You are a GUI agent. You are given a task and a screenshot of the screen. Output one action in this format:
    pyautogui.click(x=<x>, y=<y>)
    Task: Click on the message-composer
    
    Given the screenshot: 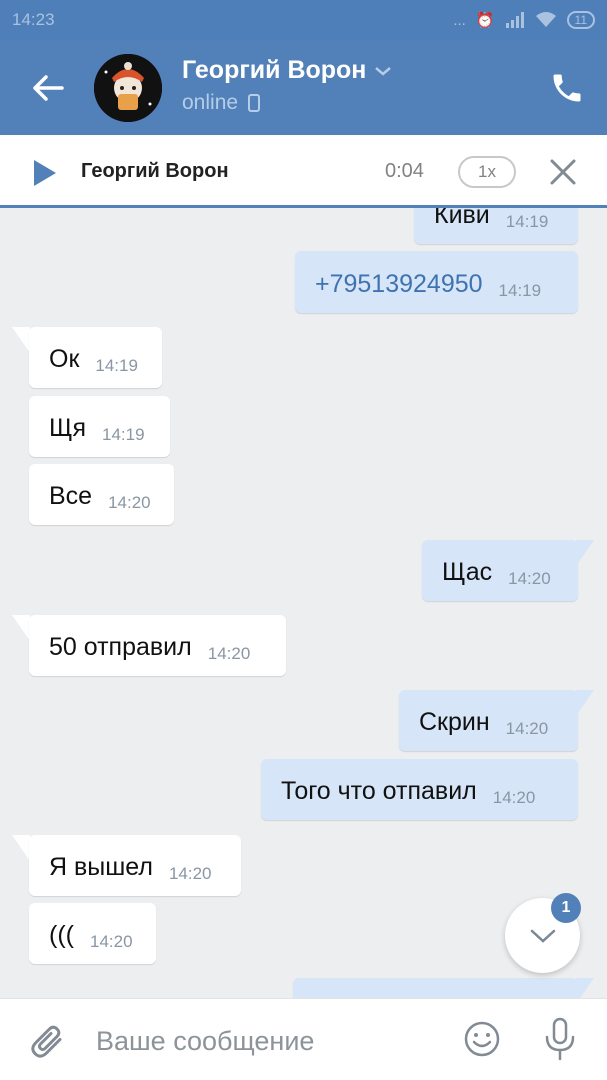 What is the action you would take?
    pyautogui.click(x=303, y=1039)
    